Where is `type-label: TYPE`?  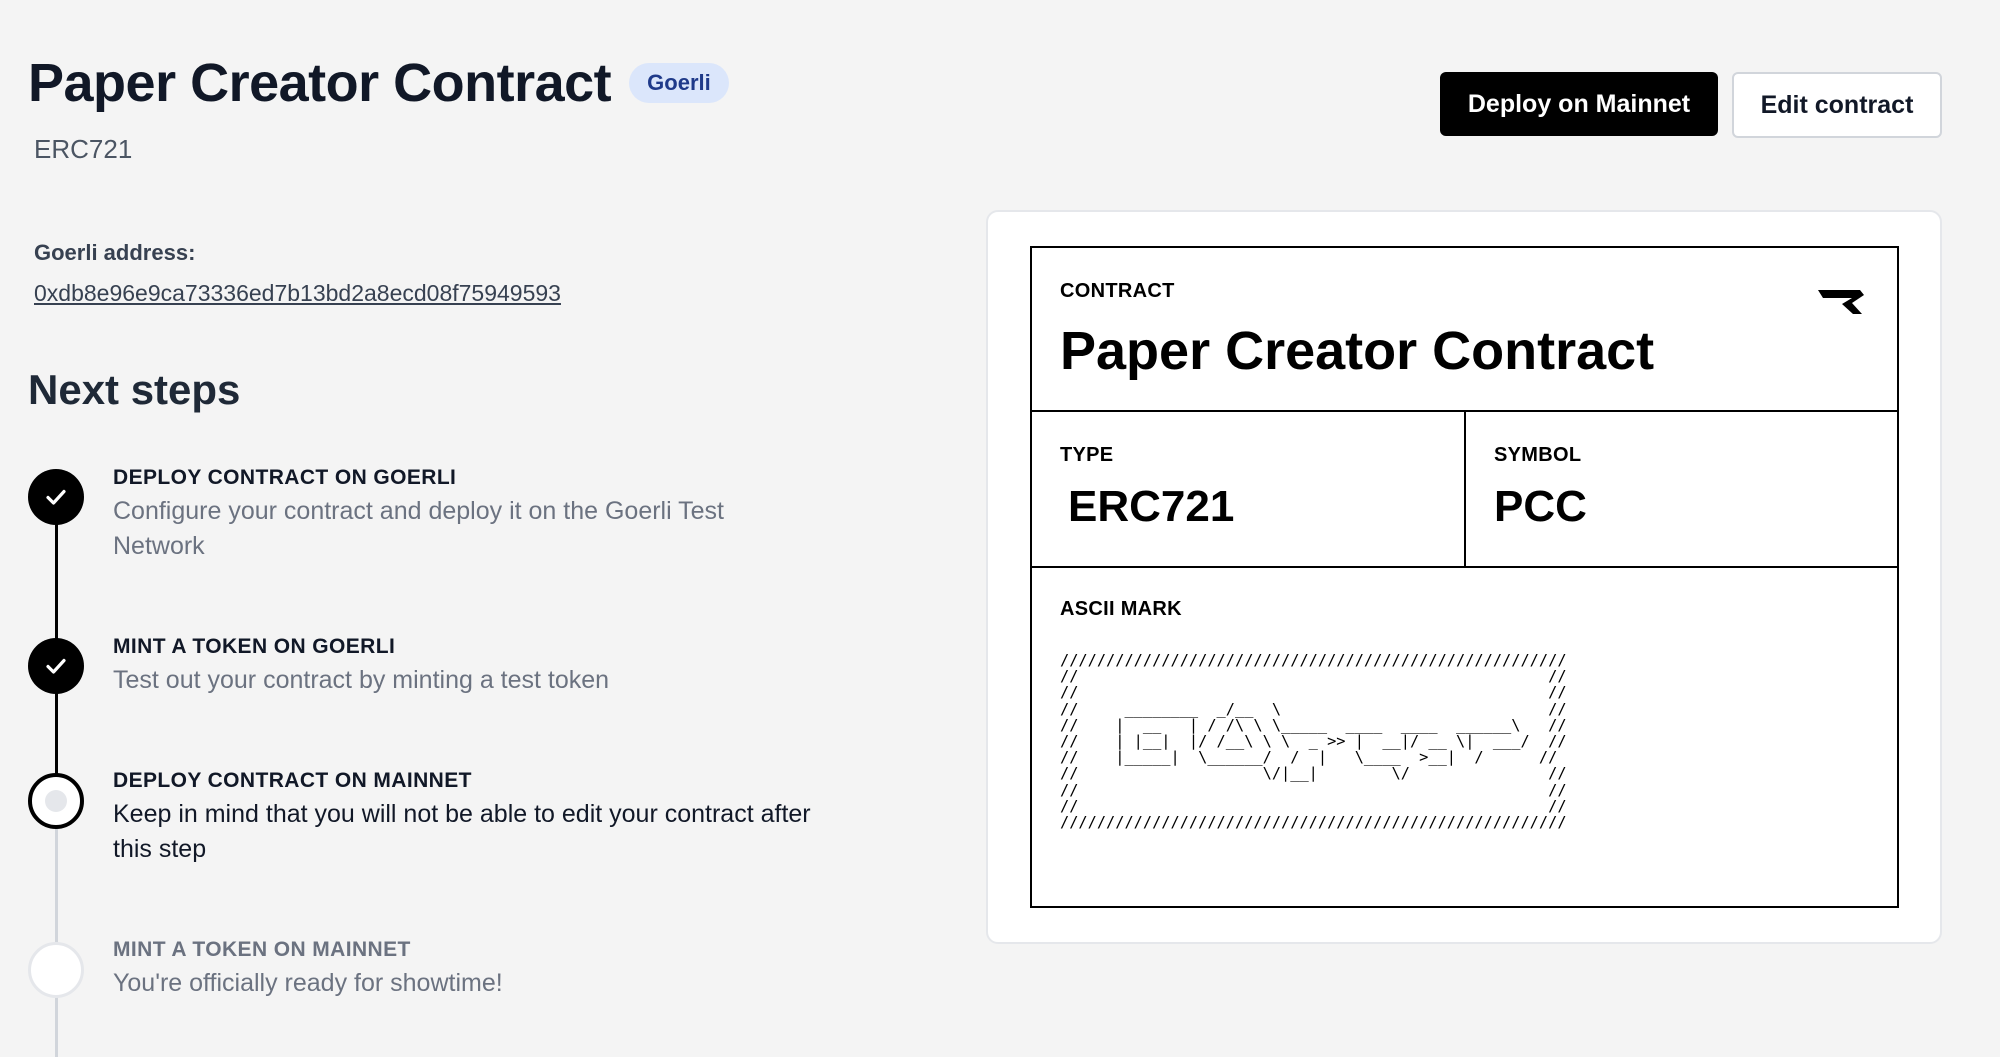 type-label: TYPE is located at coordinates (1087, 455).